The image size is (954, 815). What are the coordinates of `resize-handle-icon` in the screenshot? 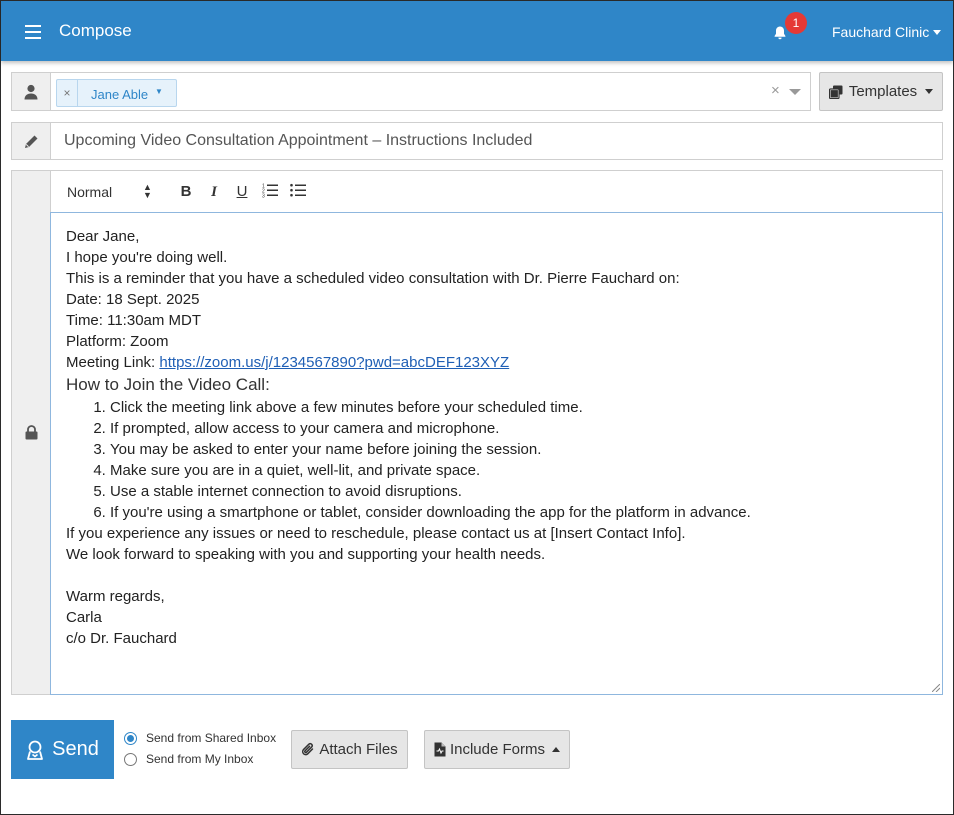 It's located at (936, 688).